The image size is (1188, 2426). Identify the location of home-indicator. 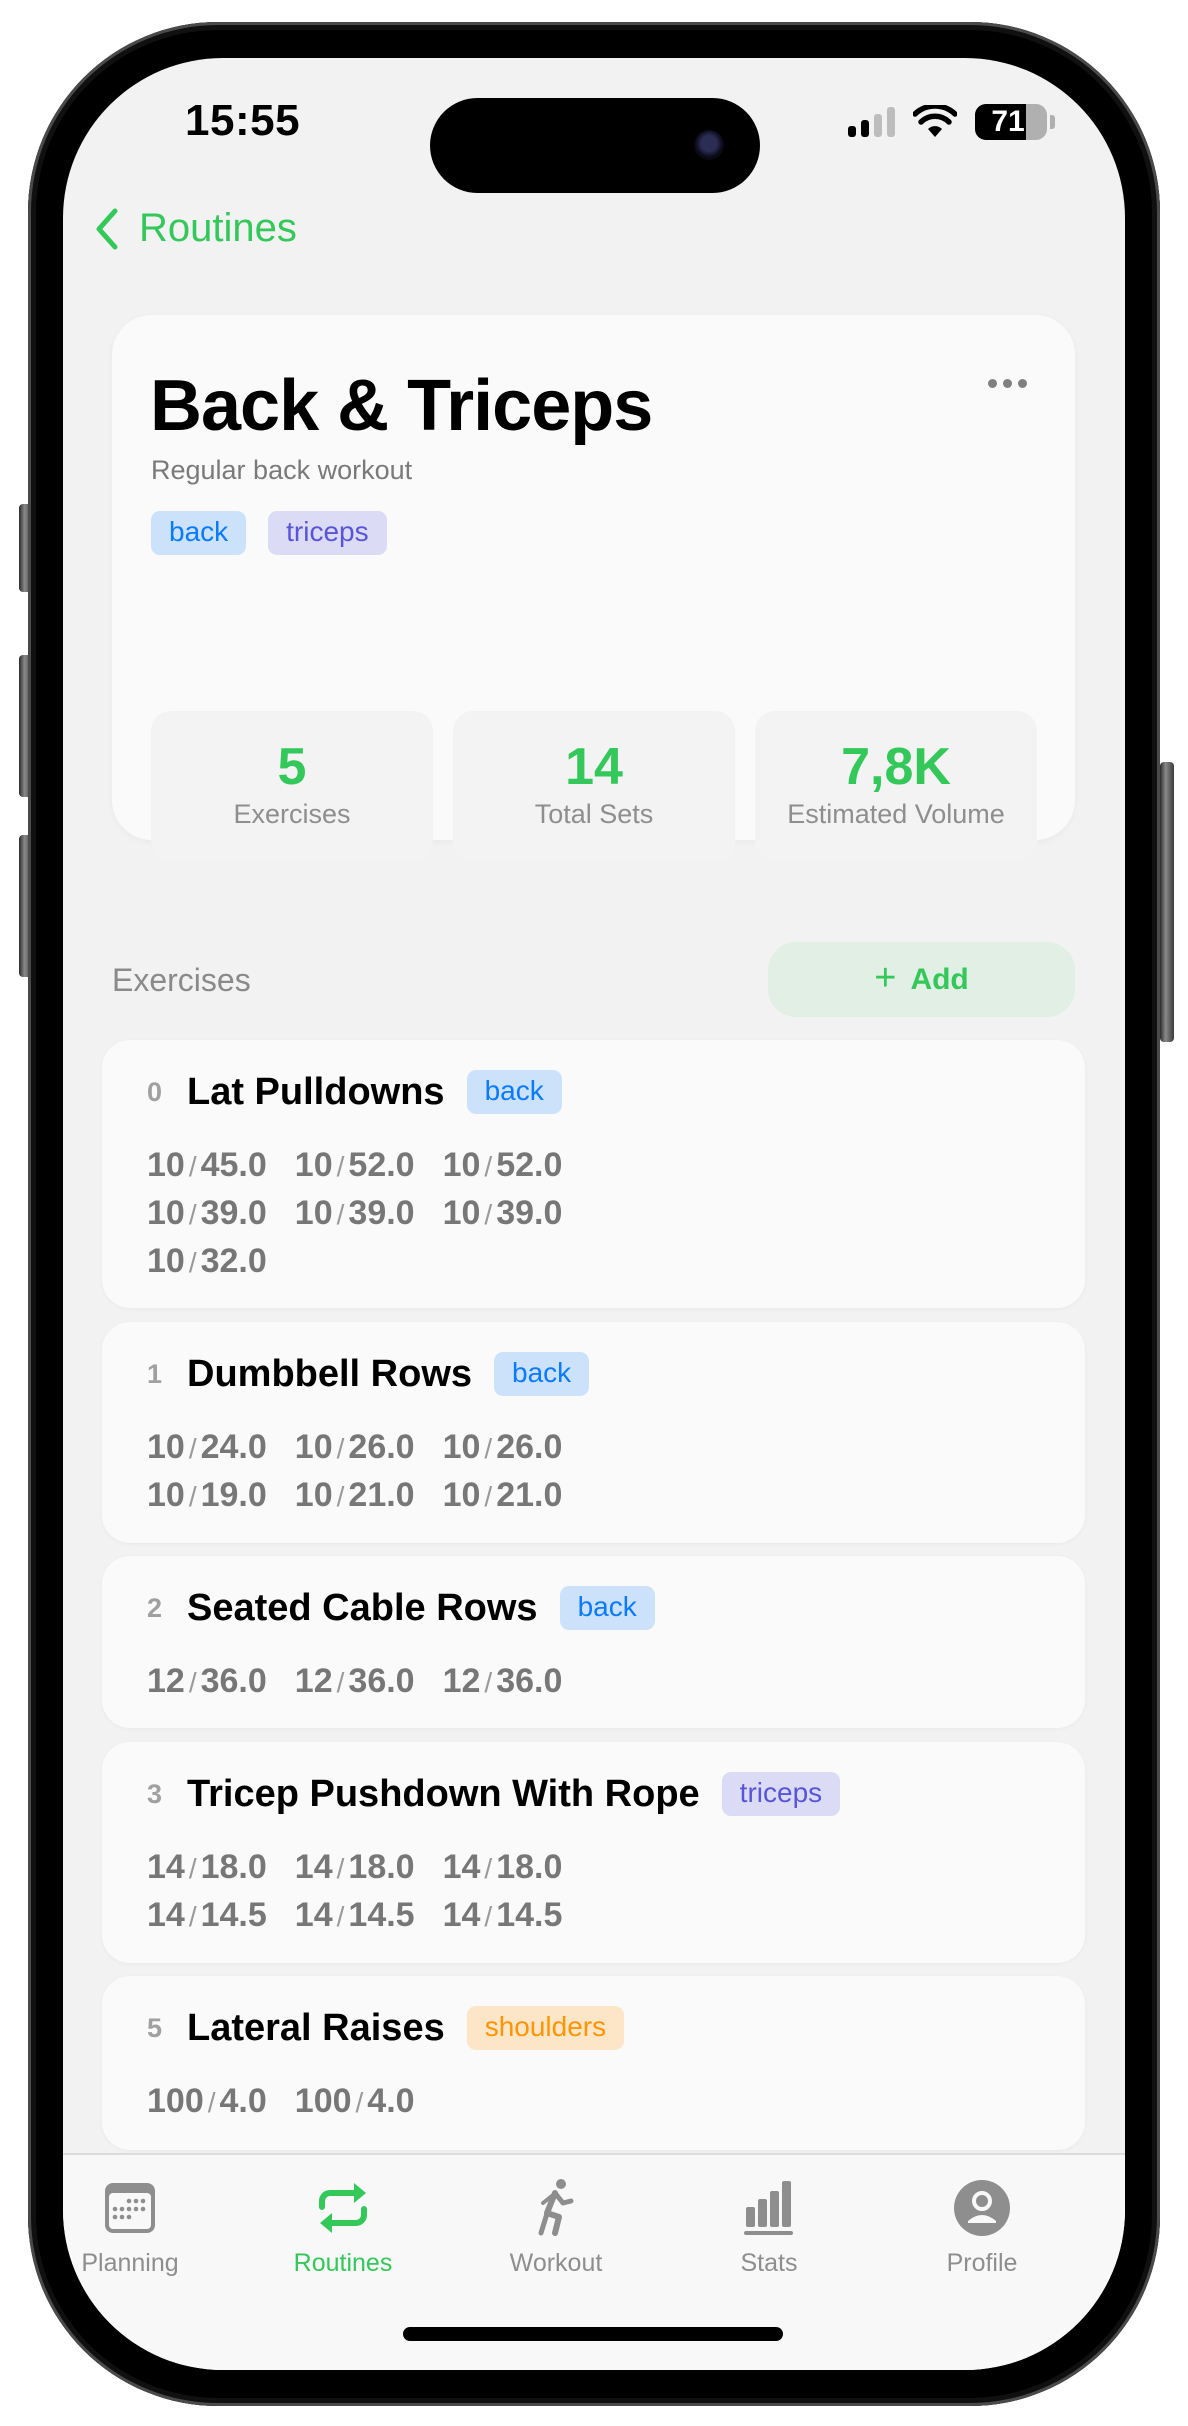
(593, 2334).